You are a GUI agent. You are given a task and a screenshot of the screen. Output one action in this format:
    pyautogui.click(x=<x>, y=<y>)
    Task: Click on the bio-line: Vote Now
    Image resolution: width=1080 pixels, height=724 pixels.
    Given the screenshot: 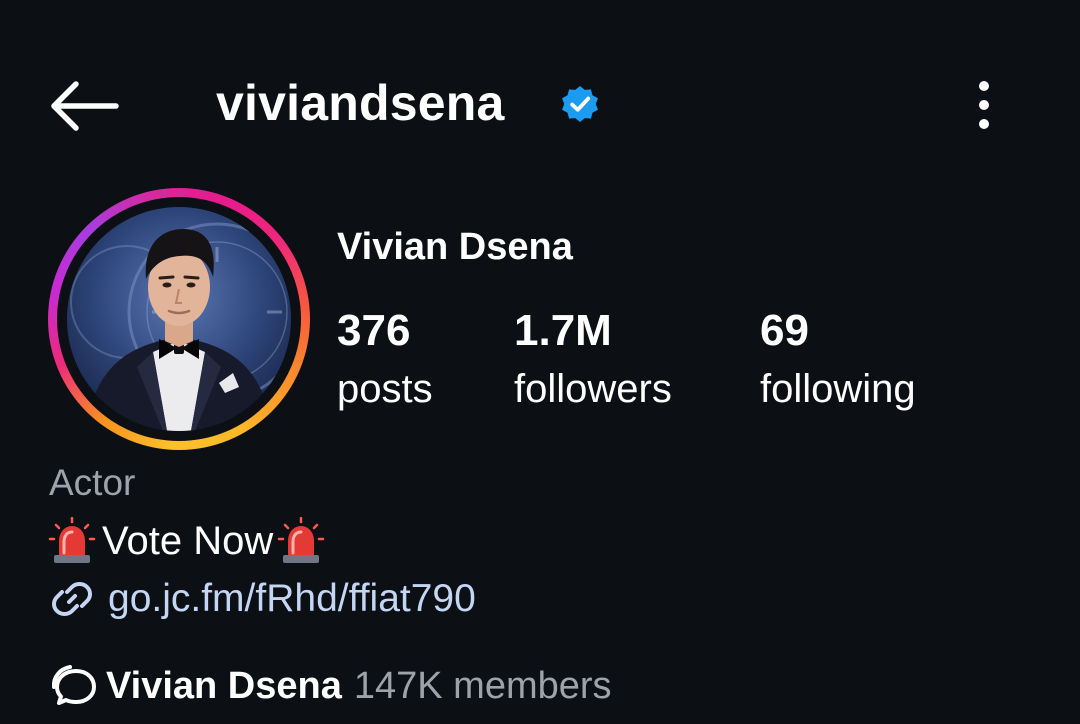 What is the action you would take?
    pyautogui.click(x=186, y=541)
    